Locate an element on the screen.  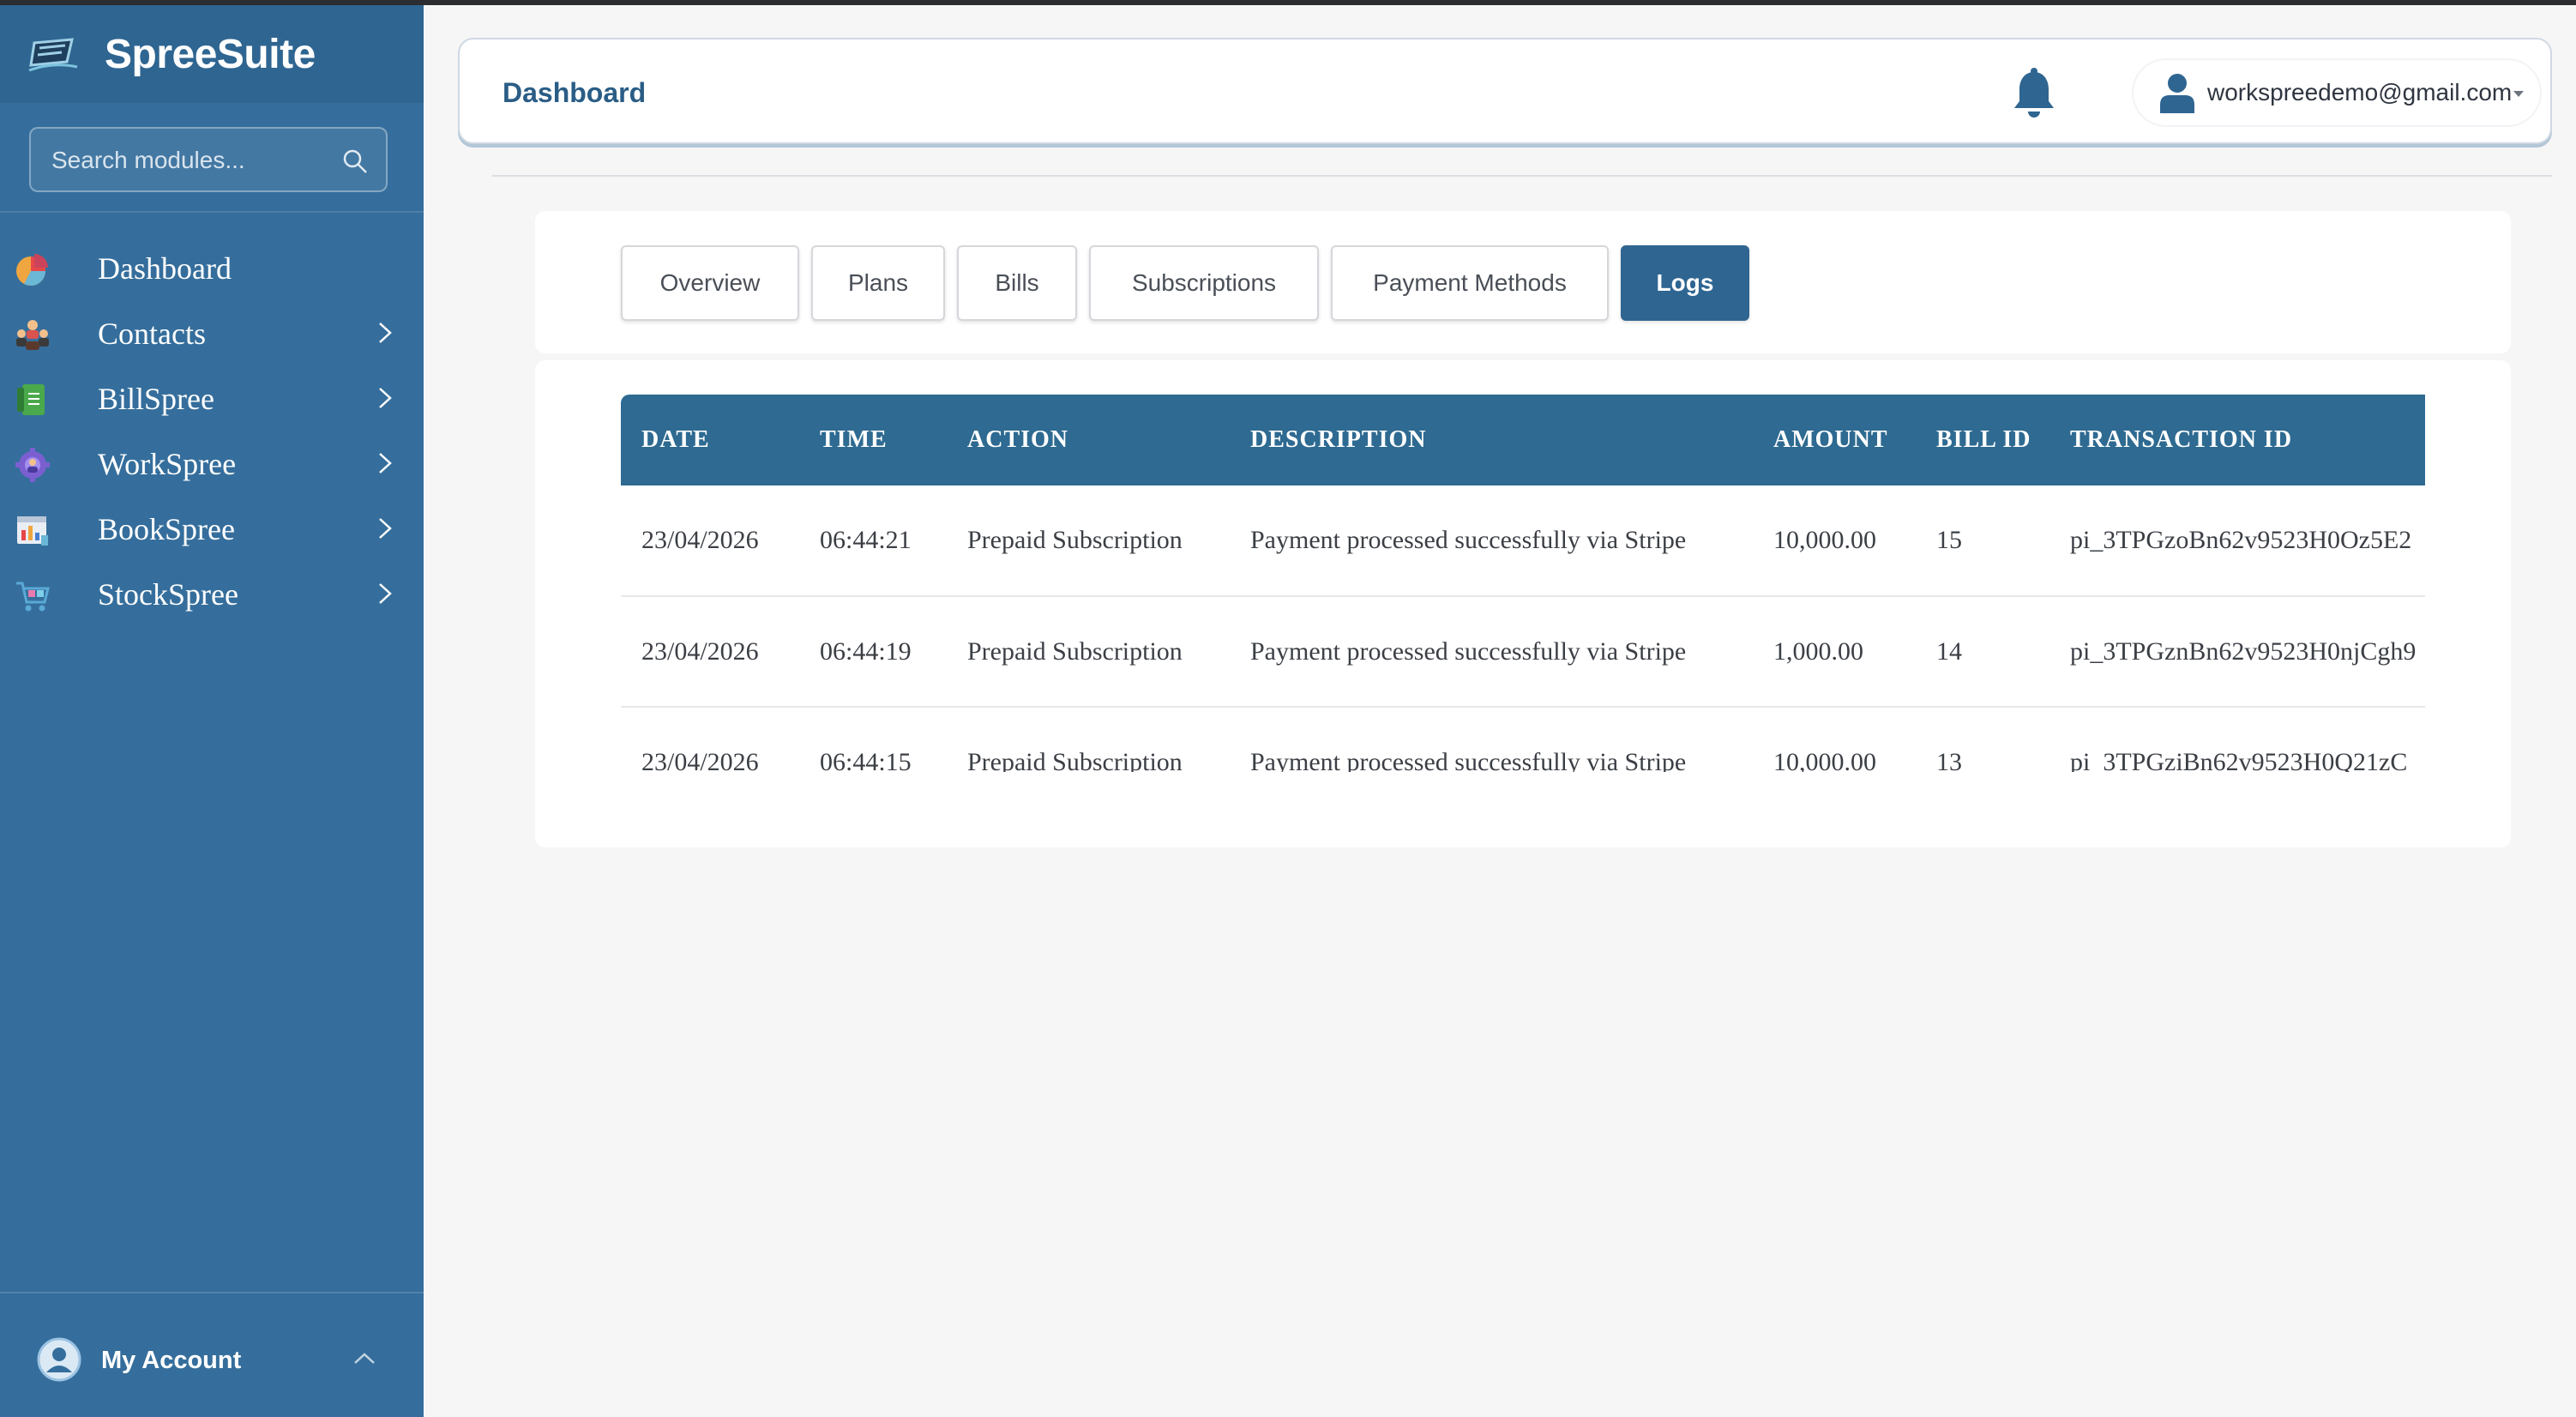
cell-bill-id: 14 is located at coordinates (1982, 652).